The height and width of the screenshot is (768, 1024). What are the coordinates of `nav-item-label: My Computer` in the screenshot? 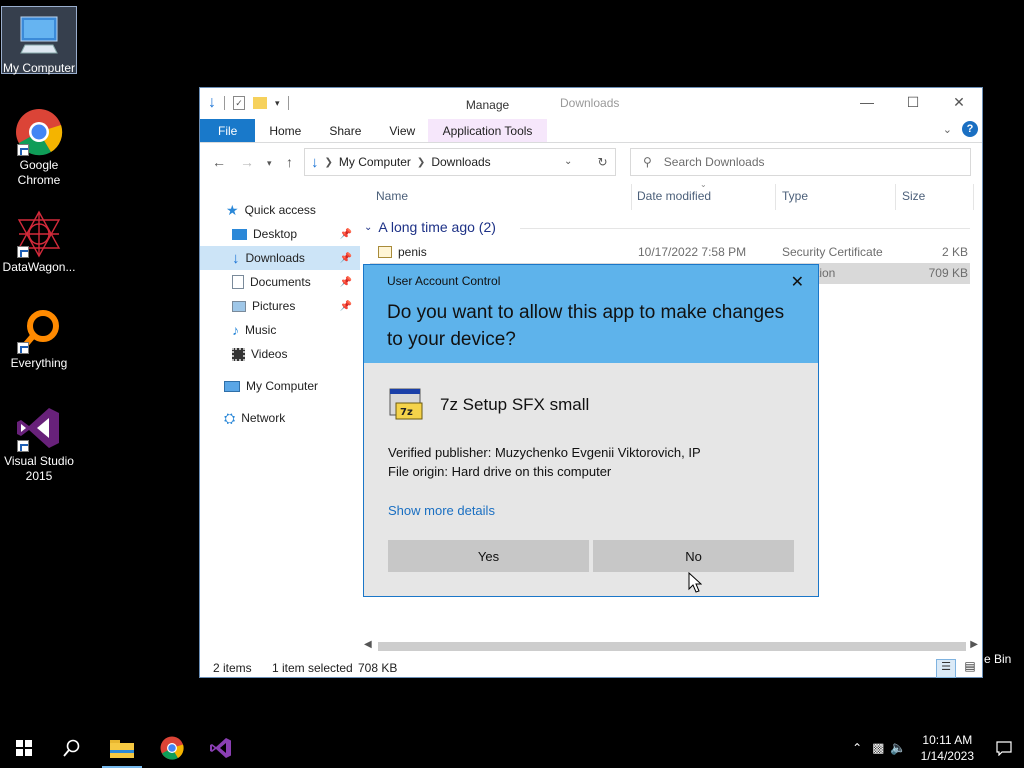 It's located at (282, 386).